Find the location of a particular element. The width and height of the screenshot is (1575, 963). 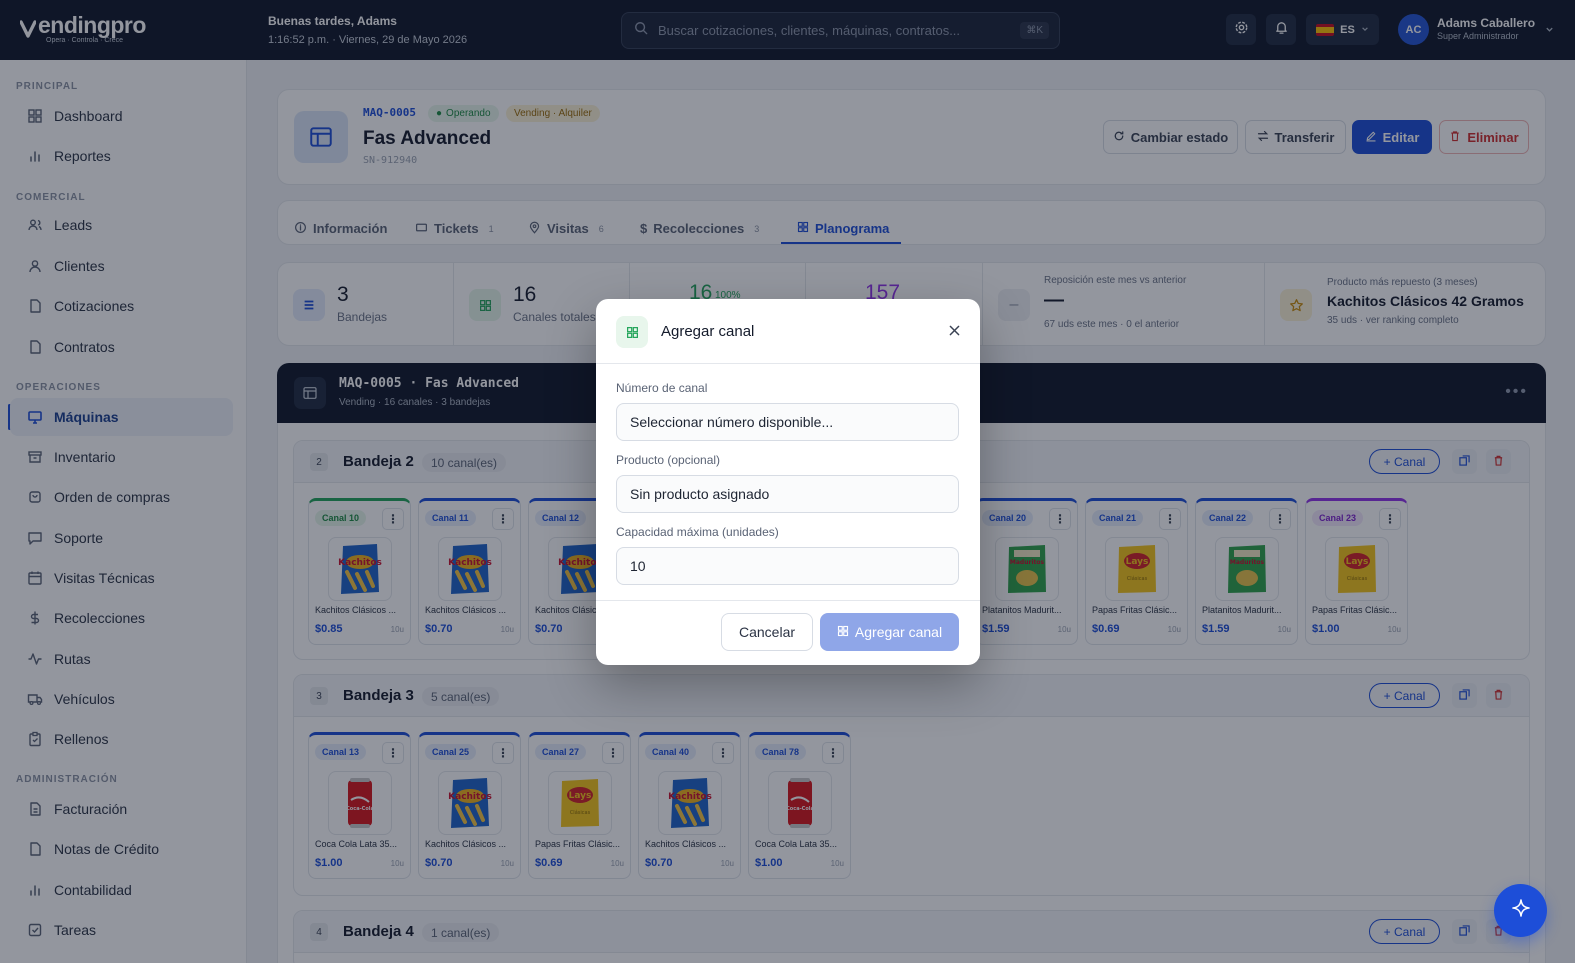

modal-title: Agregar canal is located at coordinates (708, 331).